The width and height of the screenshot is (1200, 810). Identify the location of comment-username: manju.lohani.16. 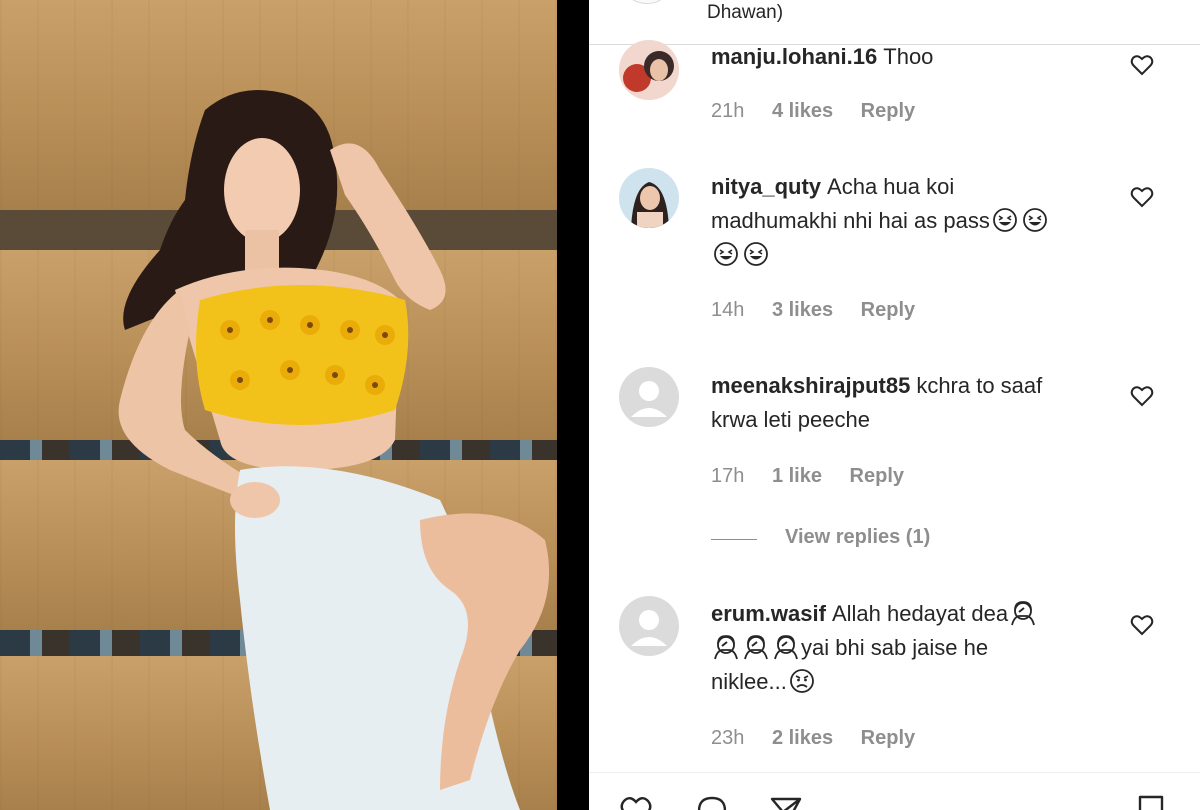
(794, 56).